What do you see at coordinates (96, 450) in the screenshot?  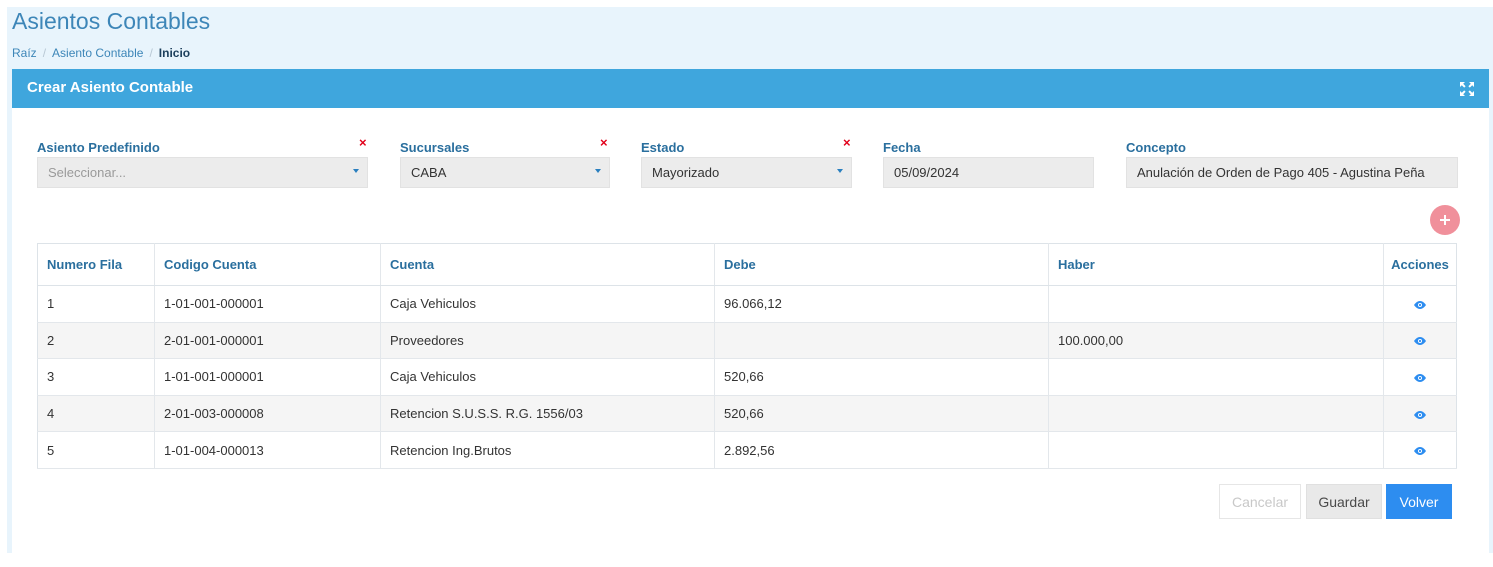 I see `cell-numero: 5` at bounding box center [96, 450].